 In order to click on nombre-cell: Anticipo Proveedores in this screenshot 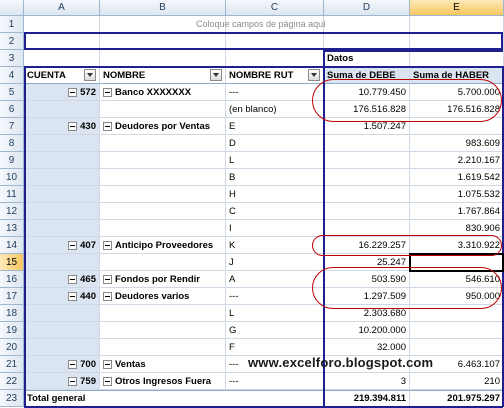, I will do `click(163, 245)`.